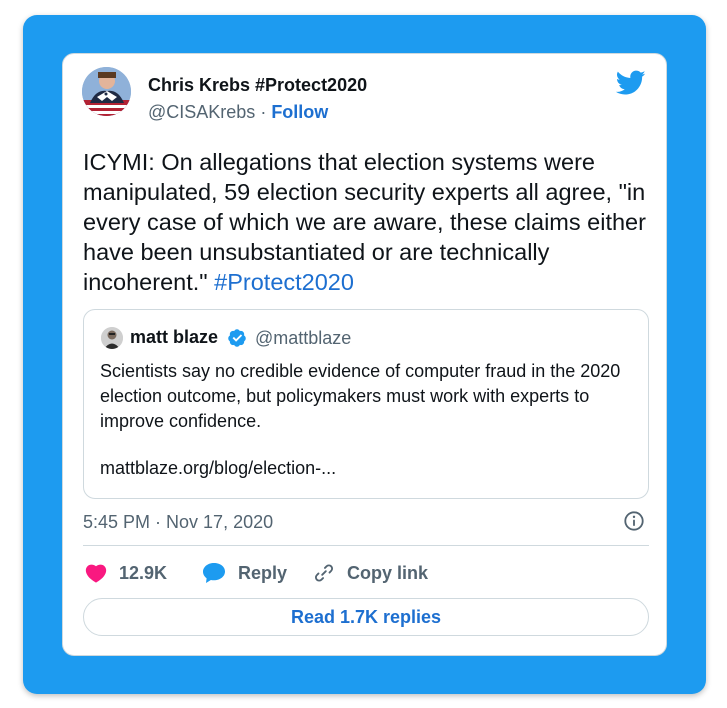 The height and width of the screenshot is (708, 727). What do you see at coordinates (263, 572) in the screenshot?
I see `reply-label: Reply` at bounding box center [263, 572].